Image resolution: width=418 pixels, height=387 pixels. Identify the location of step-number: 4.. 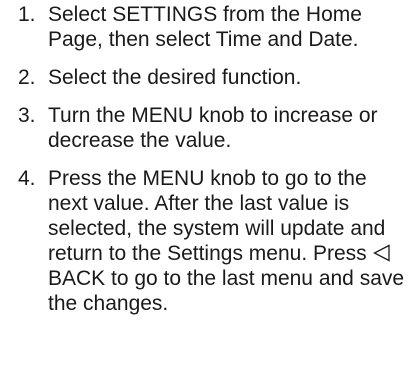
(27, 178).